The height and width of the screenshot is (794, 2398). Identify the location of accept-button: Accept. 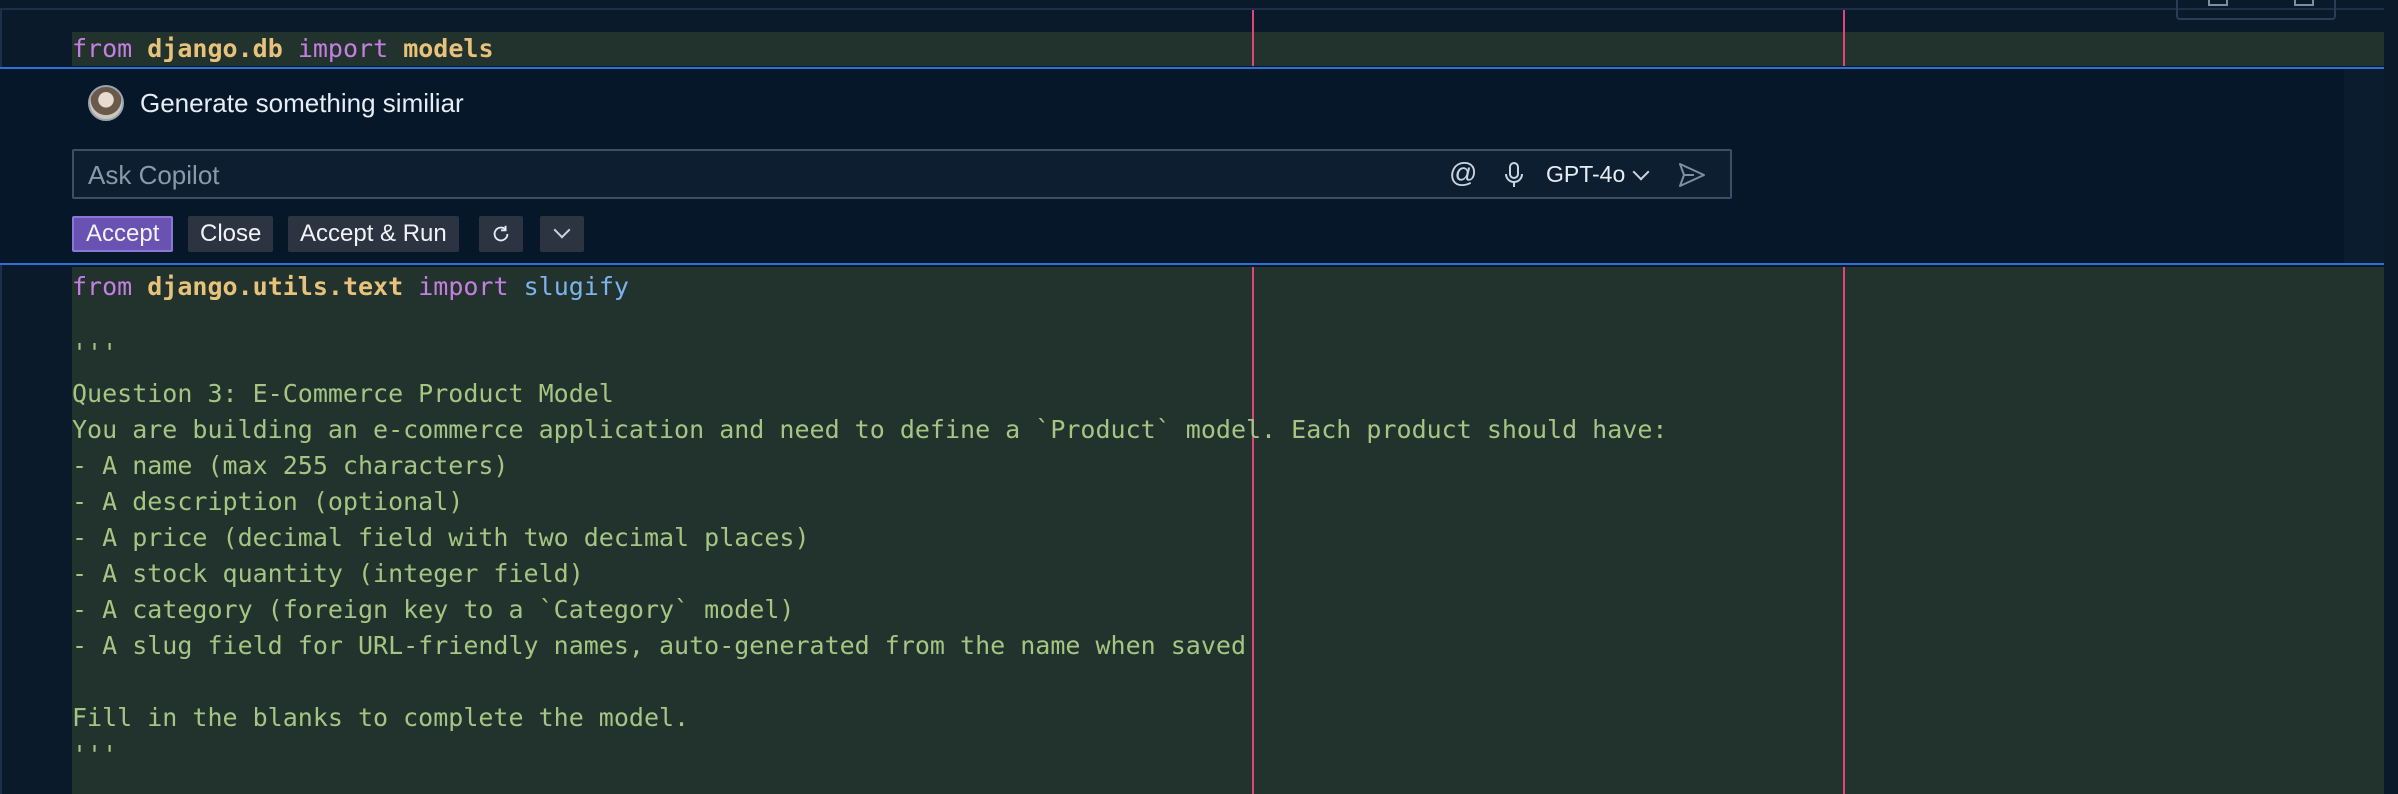
(123, 234).